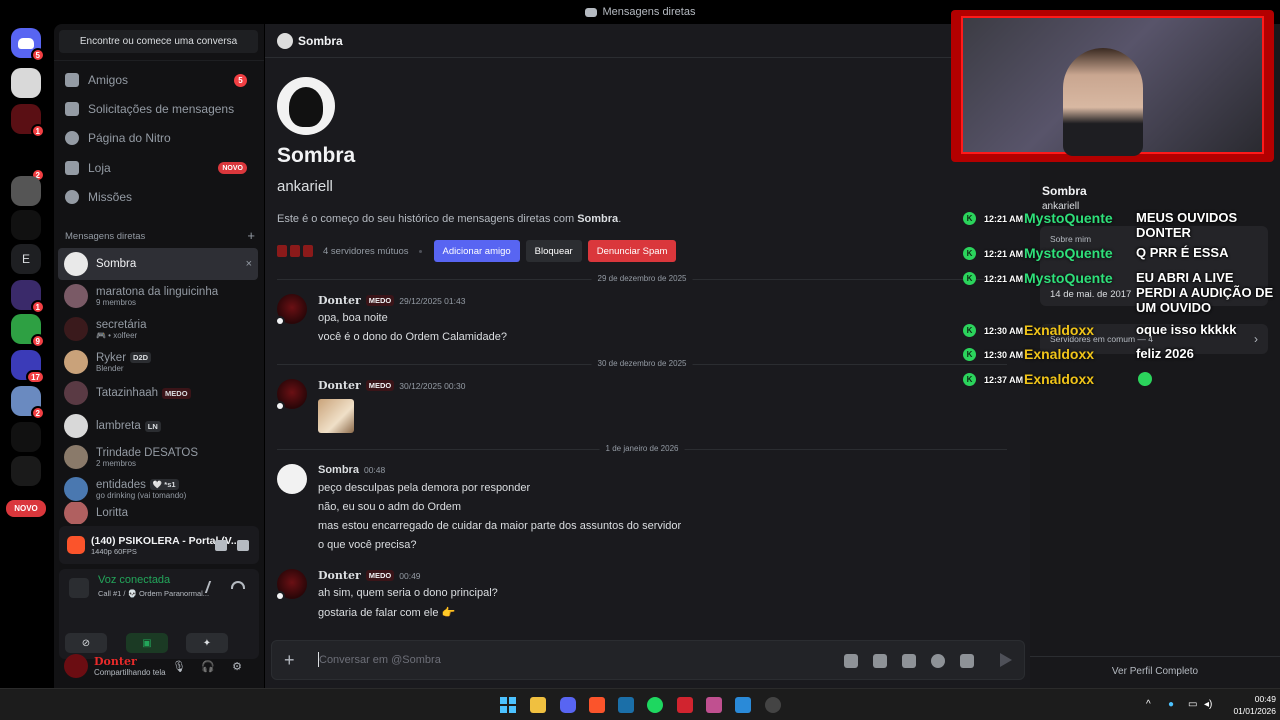 This screenshot has width=1280, height=720. I want to click on find-conversation-button: Encontre ou comece uma conversa, so click(158, 41).